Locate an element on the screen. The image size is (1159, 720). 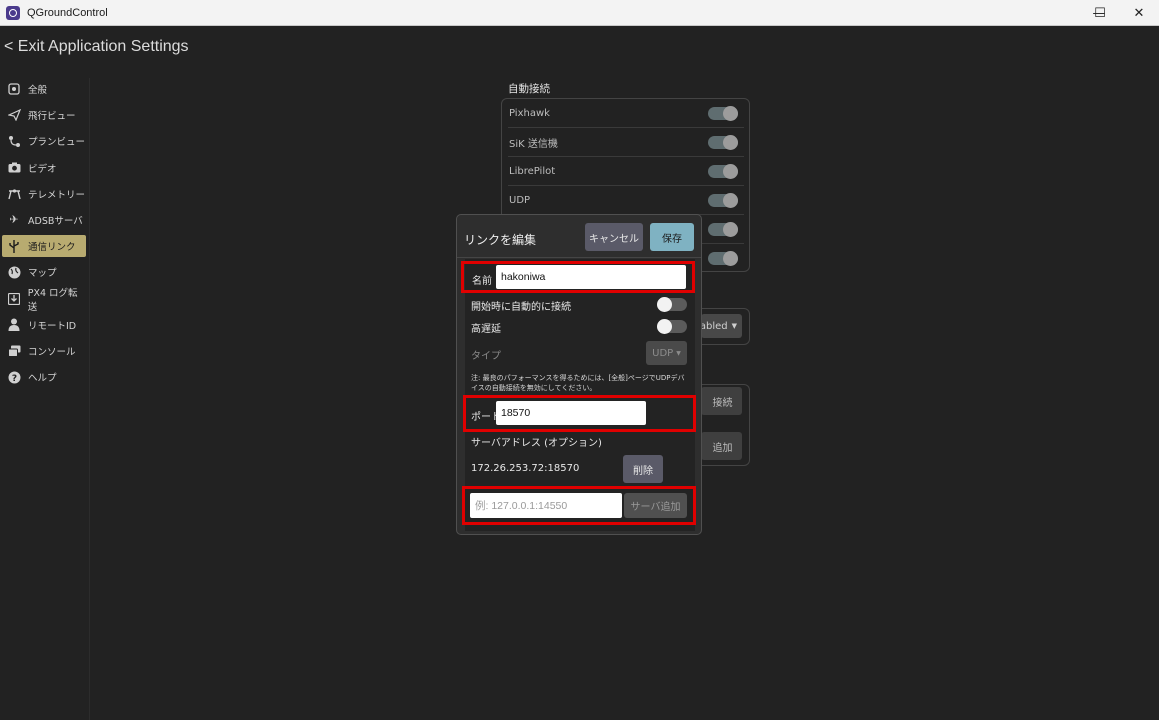
sidebar-item-comm-links: 通信リンク is located at coordinates (44, 246).